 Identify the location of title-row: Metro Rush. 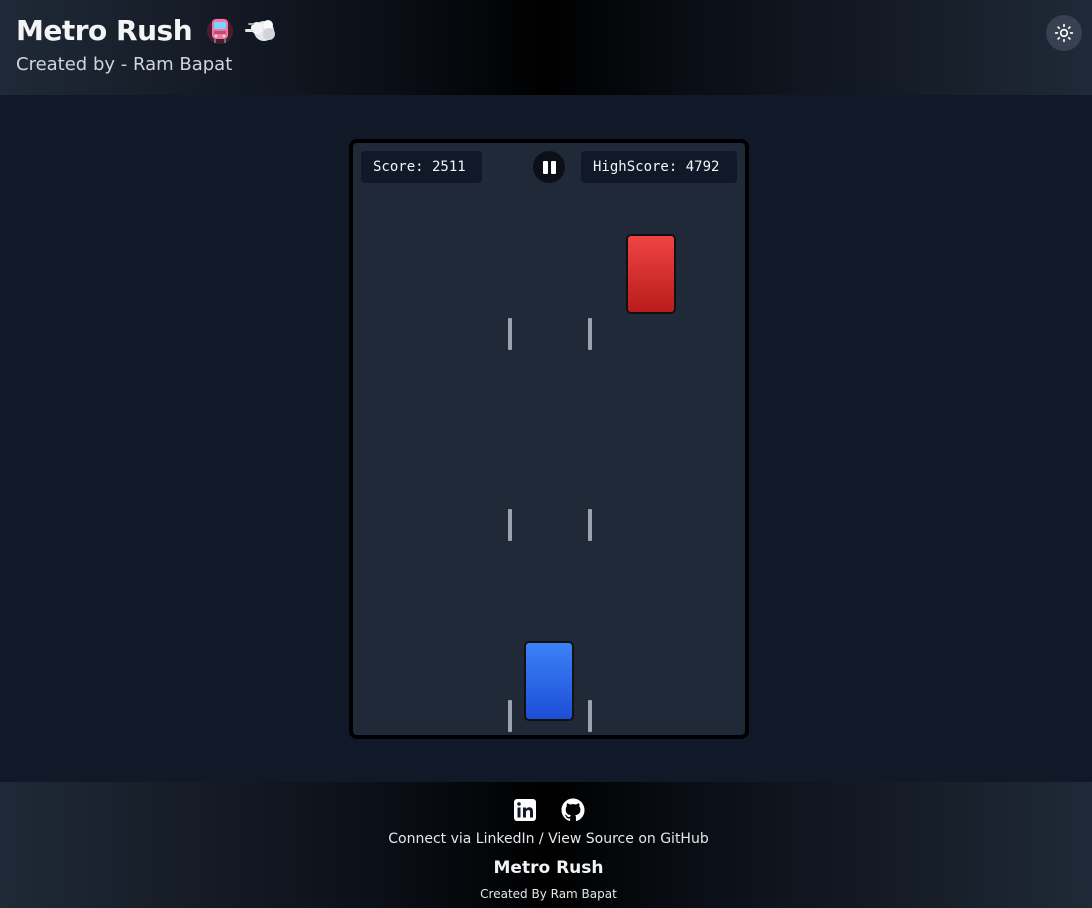
(147, 30).